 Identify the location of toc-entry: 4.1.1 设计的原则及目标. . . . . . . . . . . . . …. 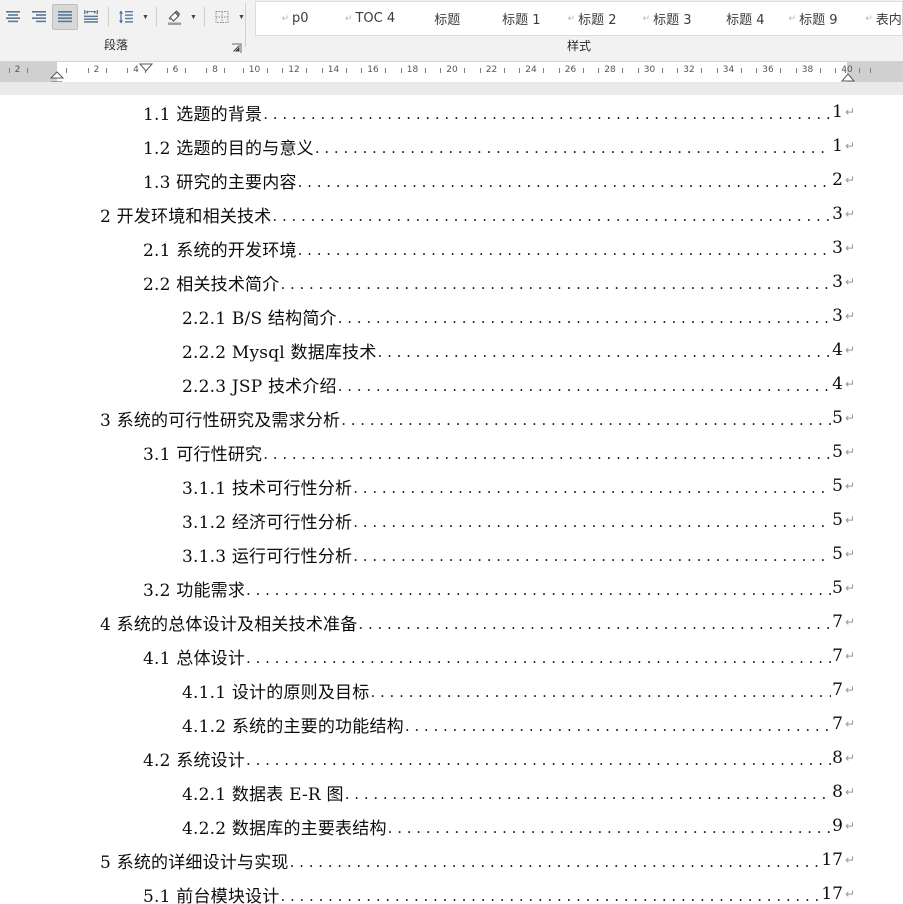
(451, 690).